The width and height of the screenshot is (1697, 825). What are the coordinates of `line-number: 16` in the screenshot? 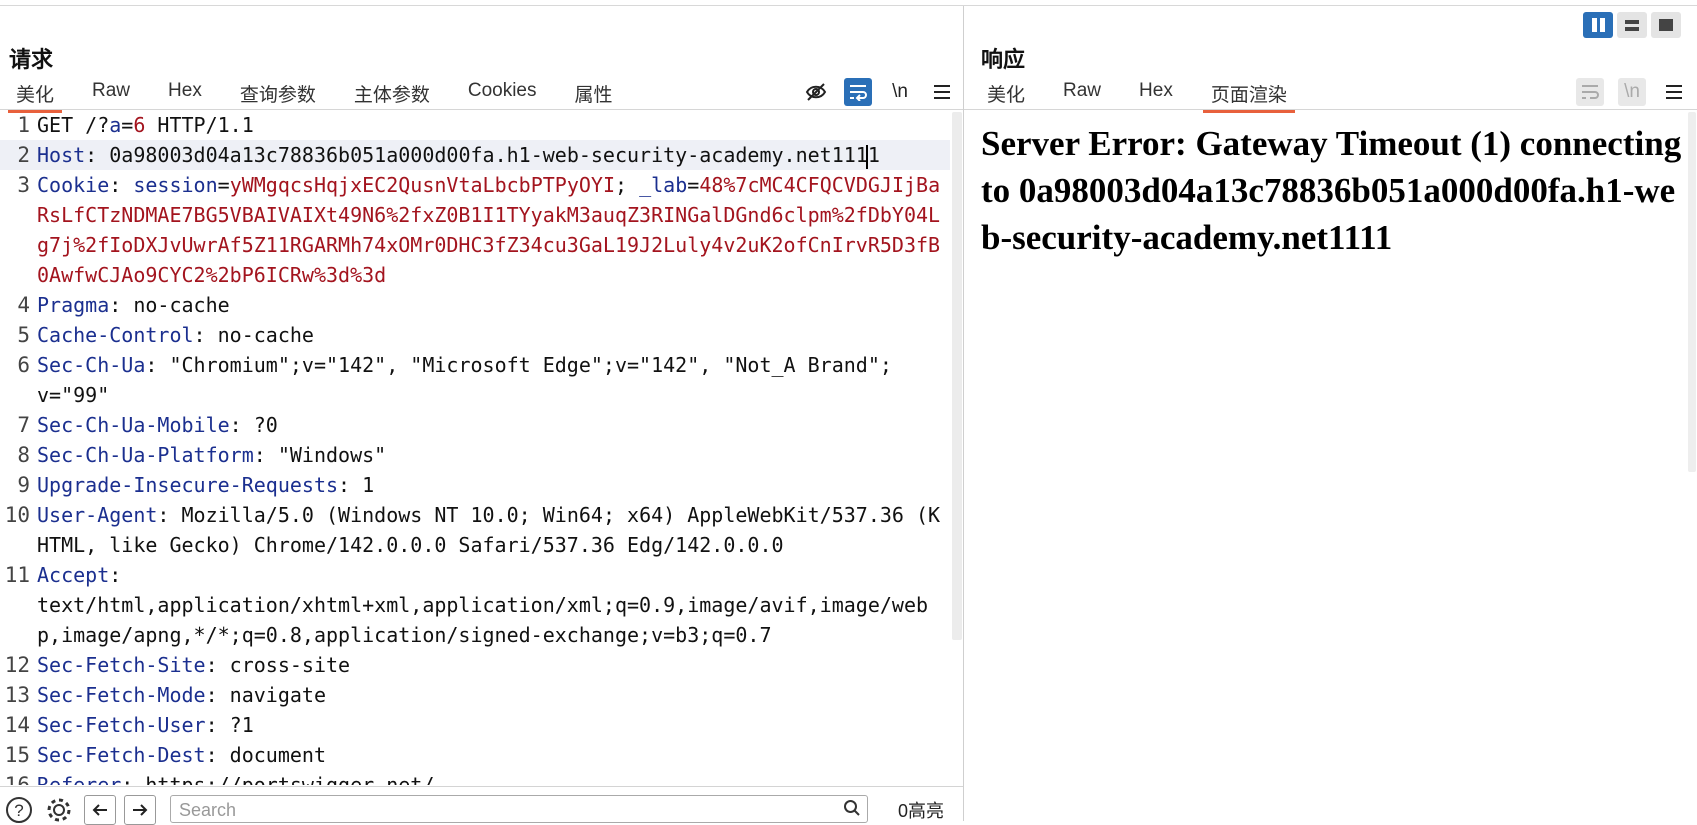 It's located at (17, 779).